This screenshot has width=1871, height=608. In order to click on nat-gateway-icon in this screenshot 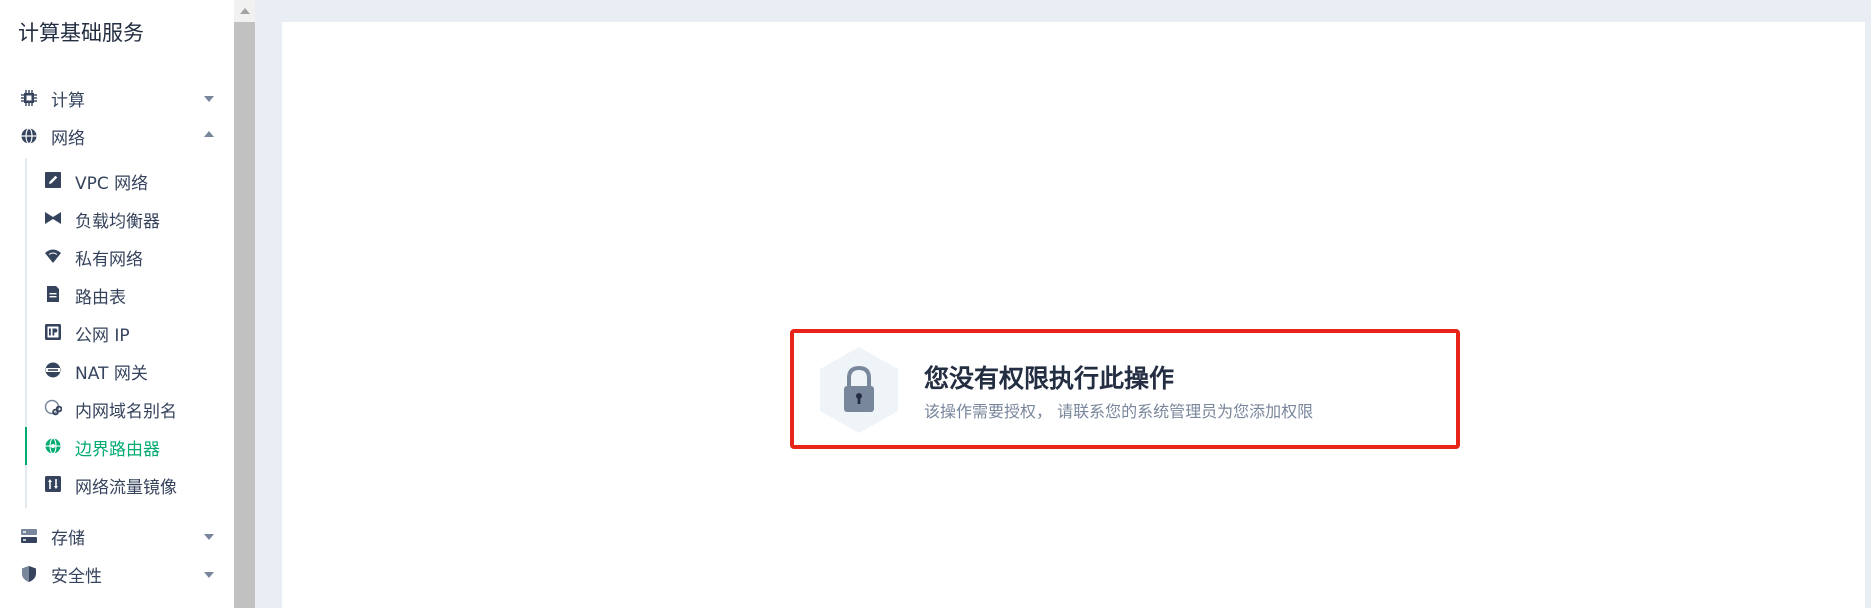, I will do `click(53, 370)`.